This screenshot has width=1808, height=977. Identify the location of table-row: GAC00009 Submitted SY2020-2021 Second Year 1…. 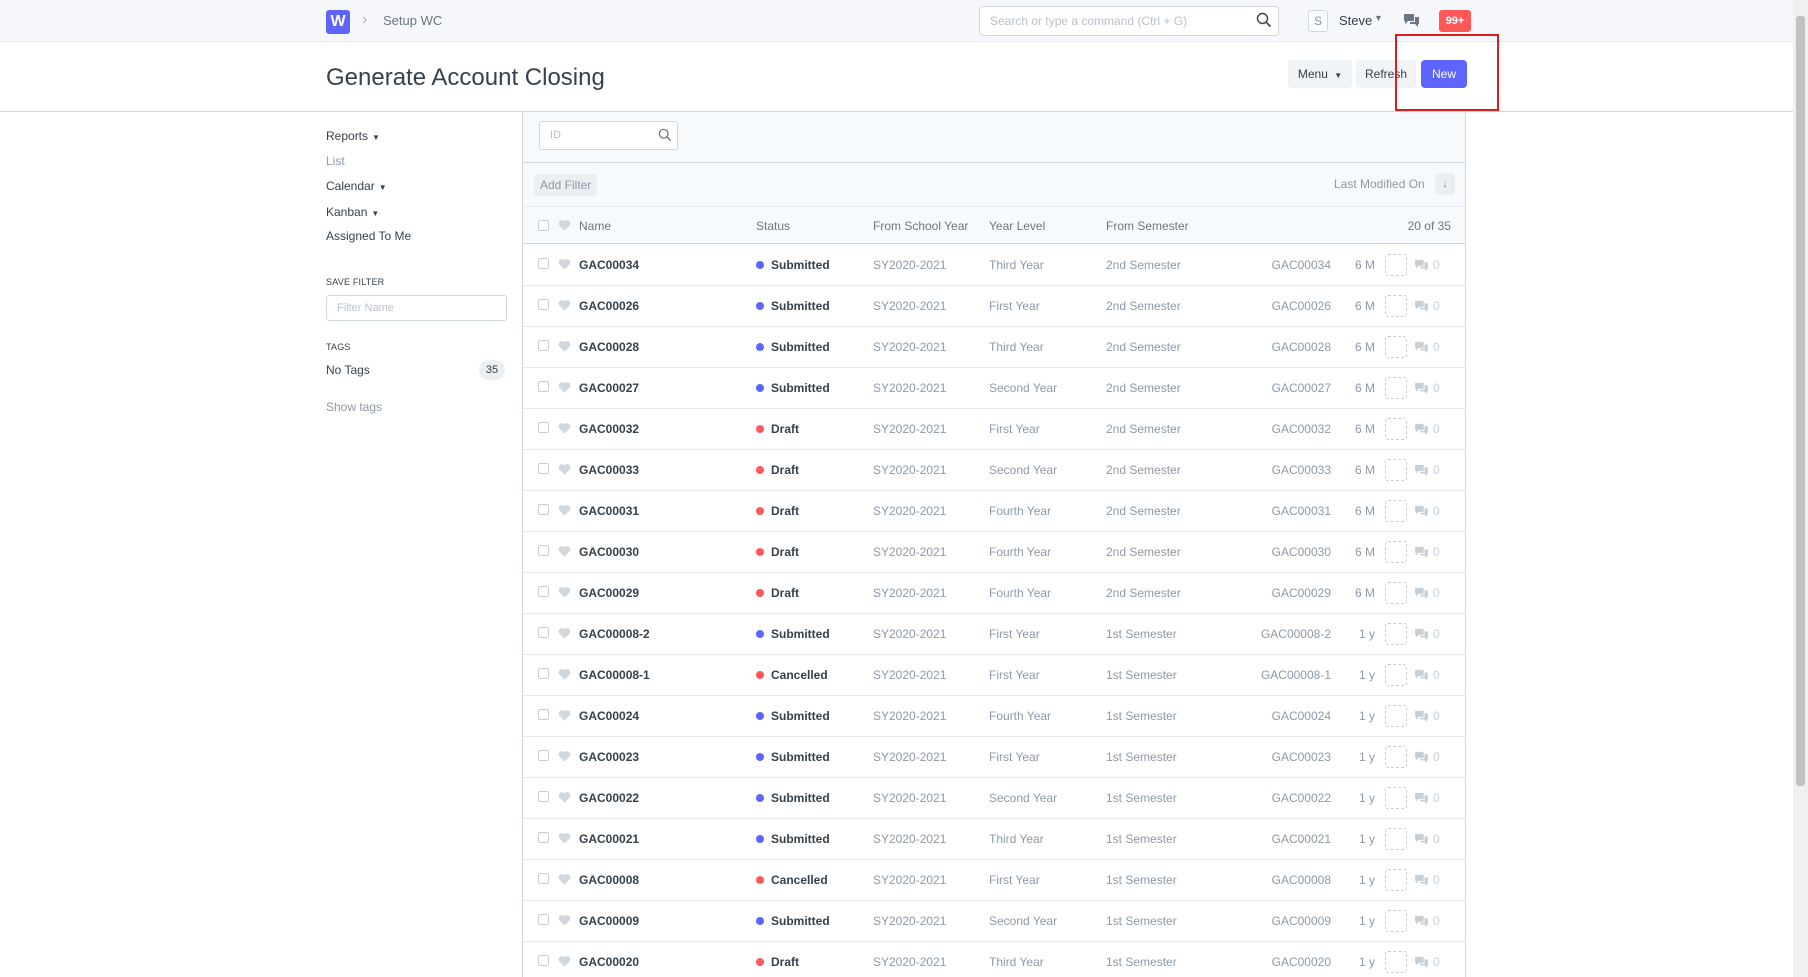
(994, 921).